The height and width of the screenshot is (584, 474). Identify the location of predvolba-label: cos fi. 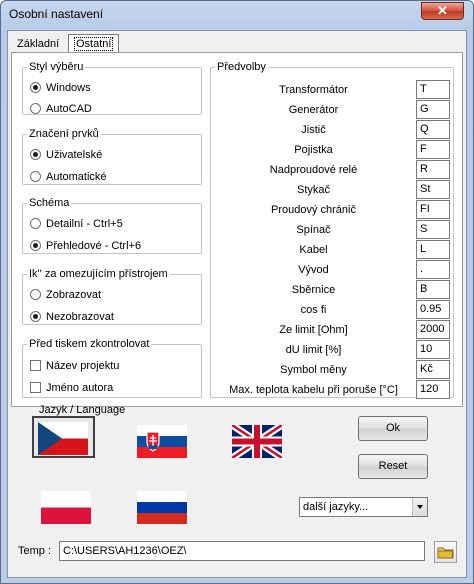
(313, 310).